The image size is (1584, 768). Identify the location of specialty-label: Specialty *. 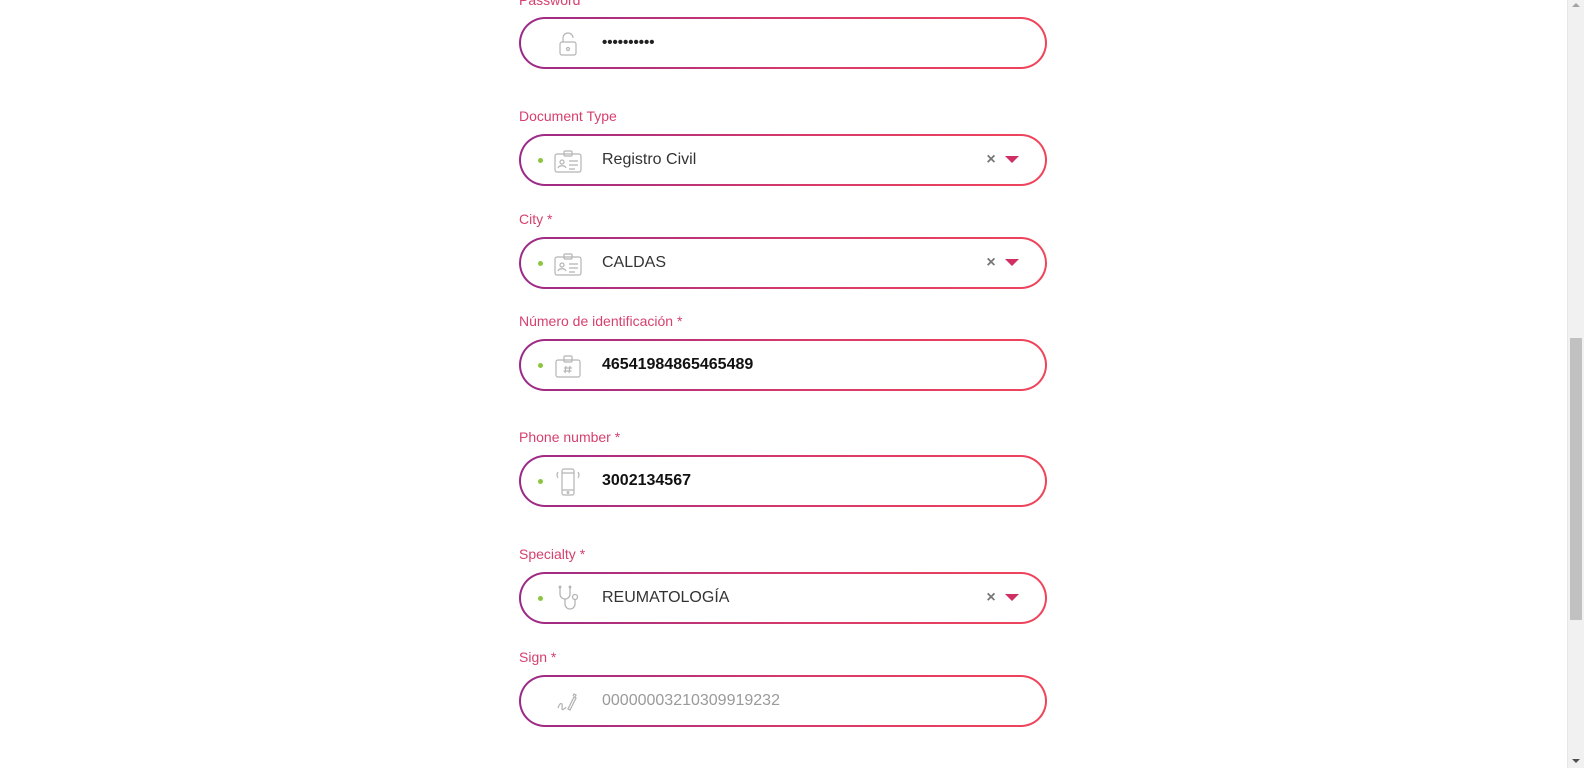
(552, 554).